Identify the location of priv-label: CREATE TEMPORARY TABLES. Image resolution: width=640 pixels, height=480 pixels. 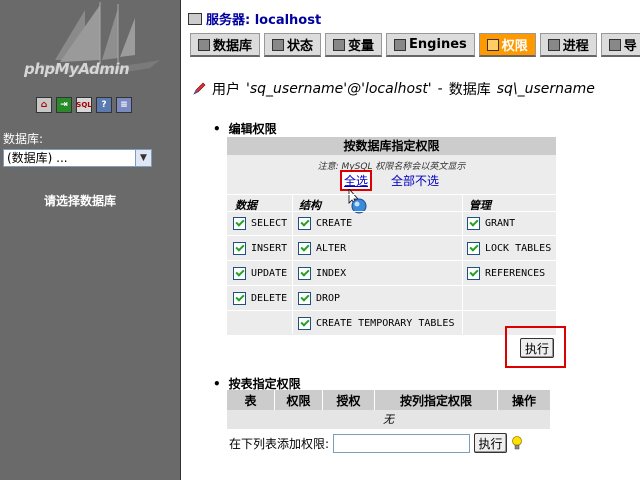
(385, 323).